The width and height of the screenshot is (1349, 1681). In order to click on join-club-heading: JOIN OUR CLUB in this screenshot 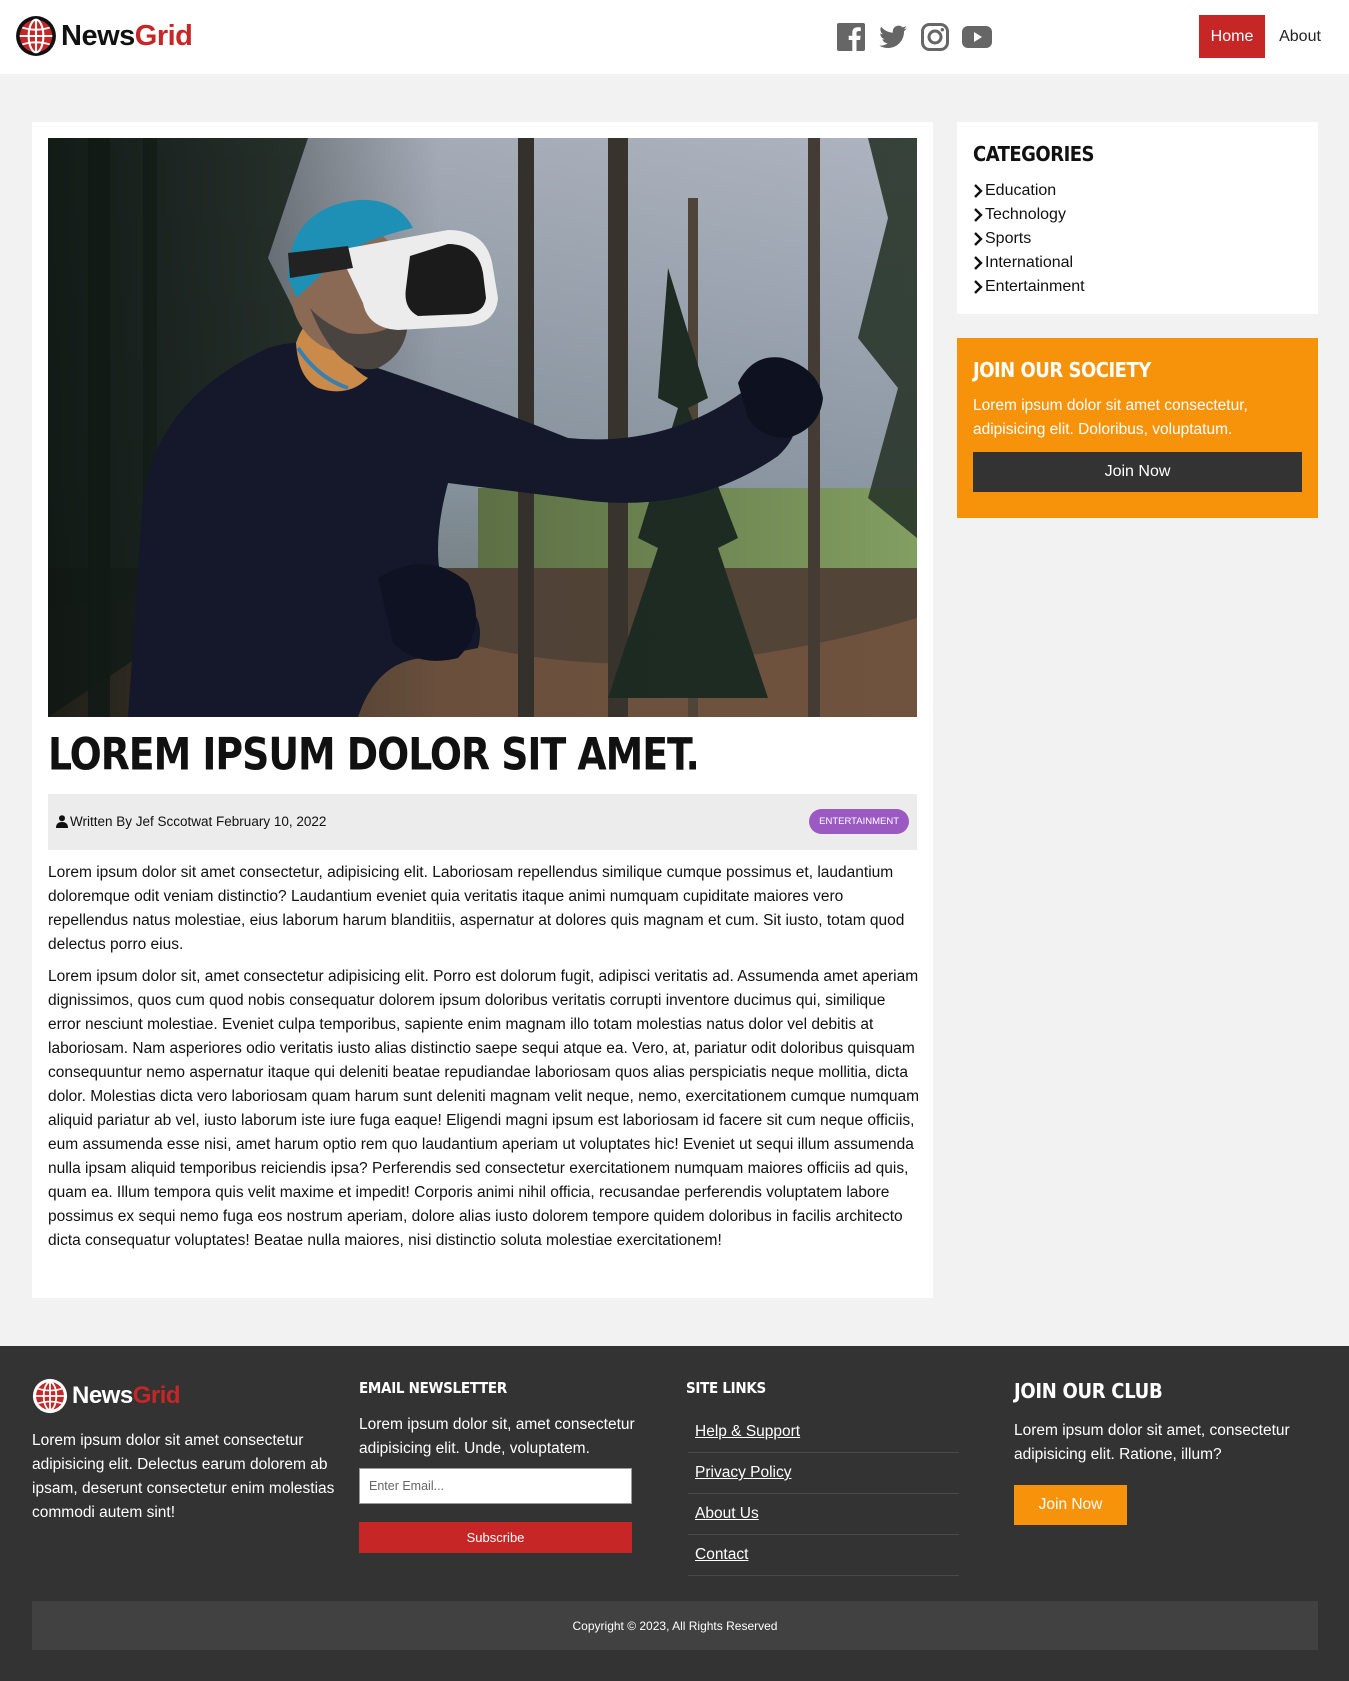, I will do `click(1088, 1391)`.